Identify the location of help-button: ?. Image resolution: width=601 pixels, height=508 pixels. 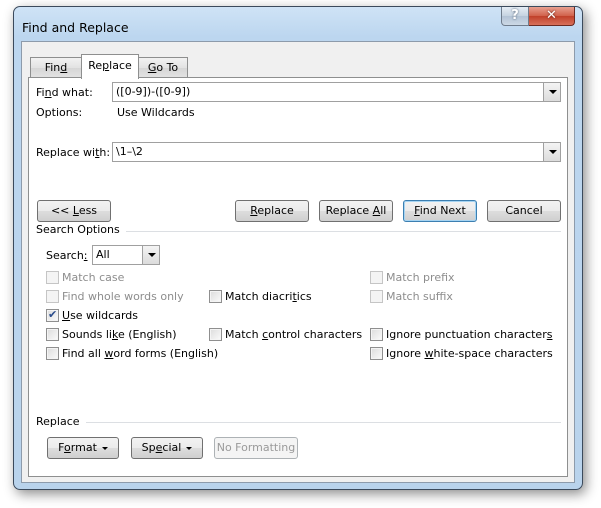
(515, 16).